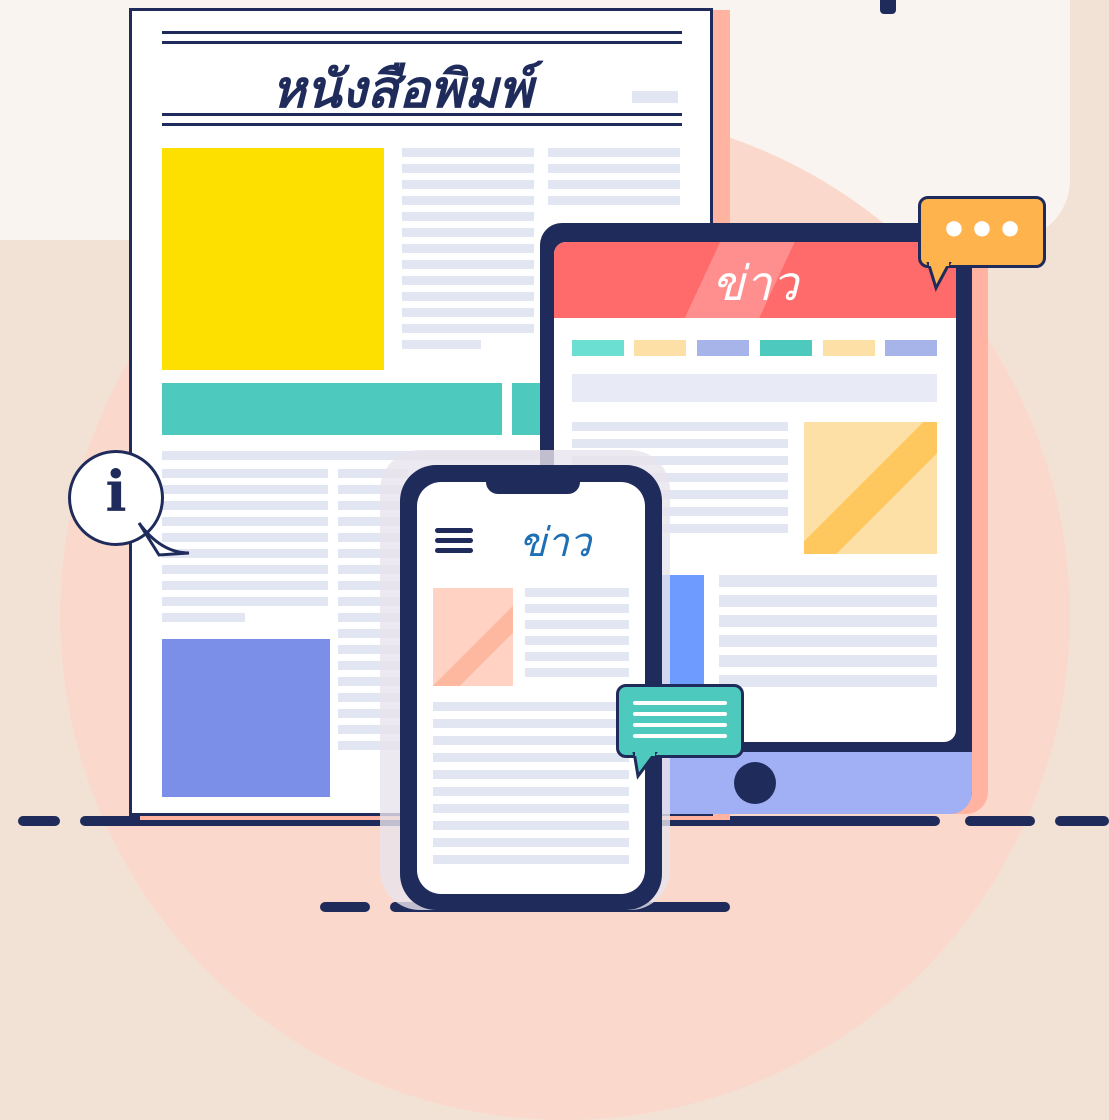  Describe the element at coordinates (555, 543) in the screenshot. I see `phone-title: ข่าว` at that location.